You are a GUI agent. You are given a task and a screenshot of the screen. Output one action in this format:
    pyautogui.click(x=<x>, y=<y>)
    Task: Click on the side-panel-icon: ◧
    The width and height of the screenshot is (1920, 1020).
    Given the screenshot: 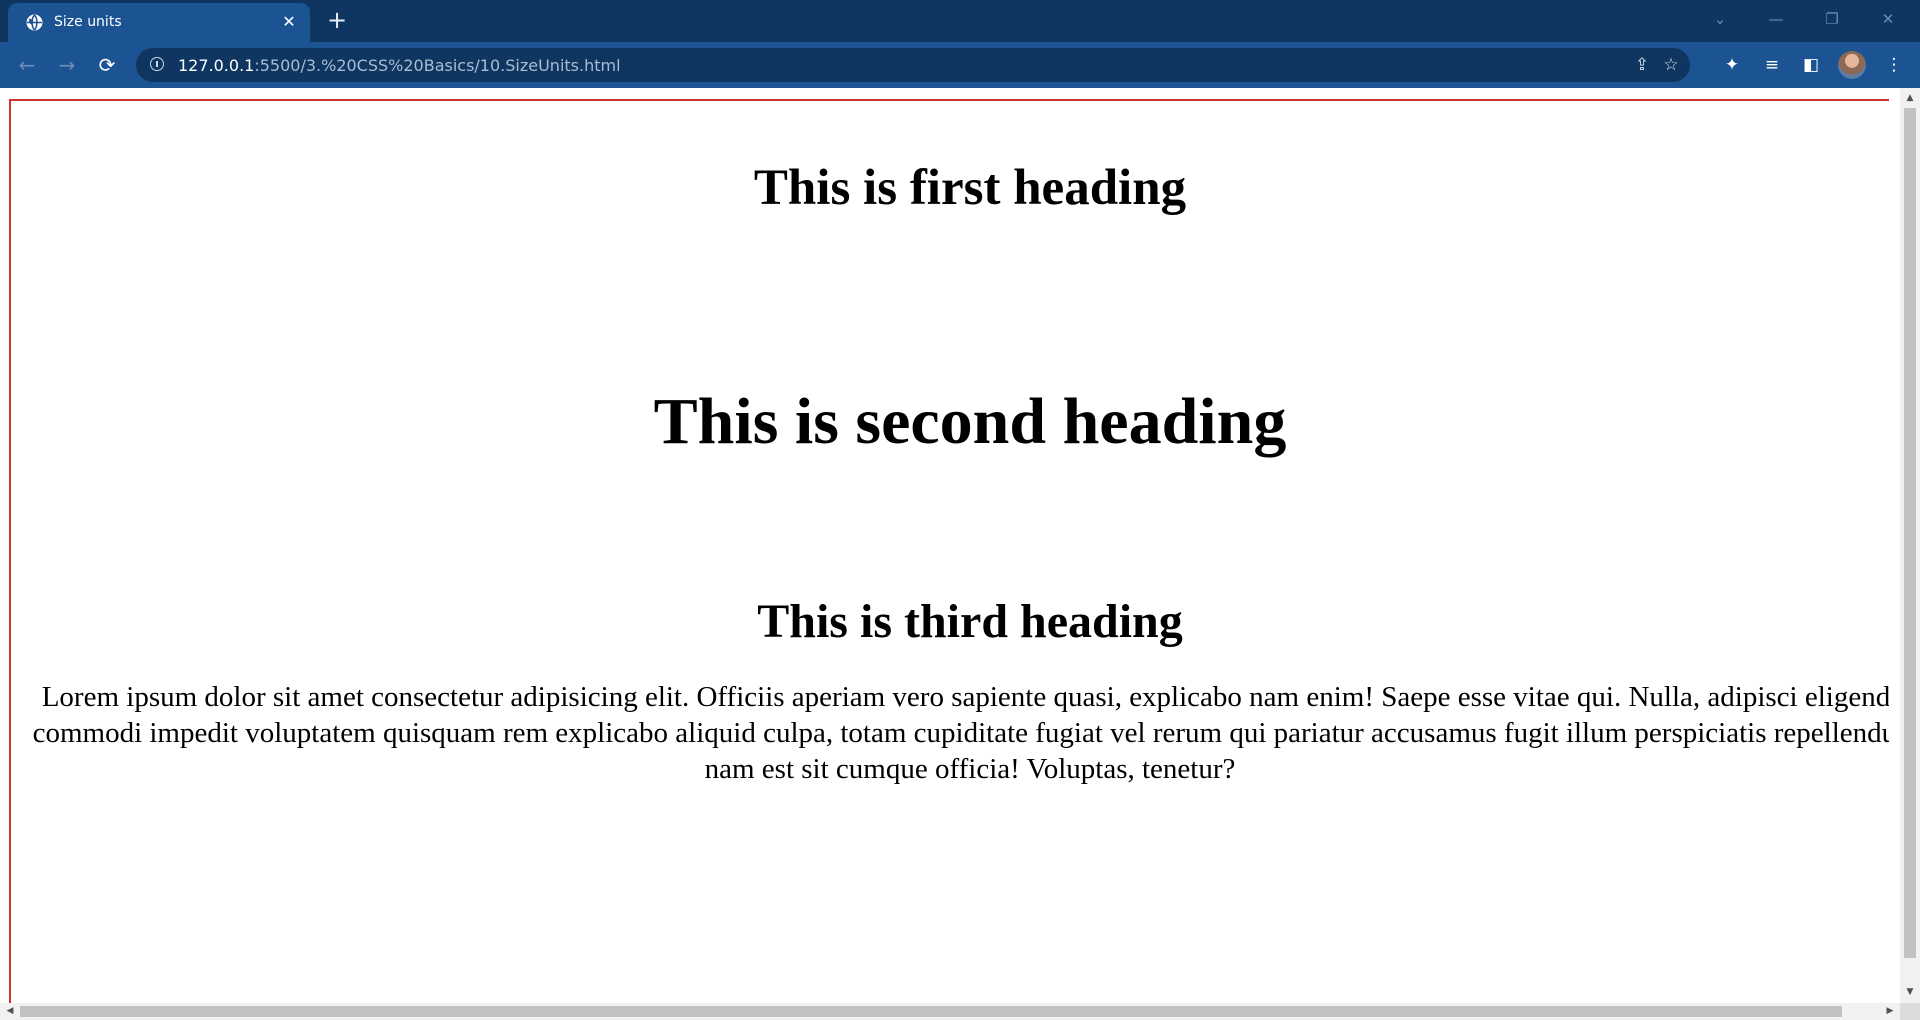 What is the action you would take?
    pyautogui.click(x=1811, y=65)
    